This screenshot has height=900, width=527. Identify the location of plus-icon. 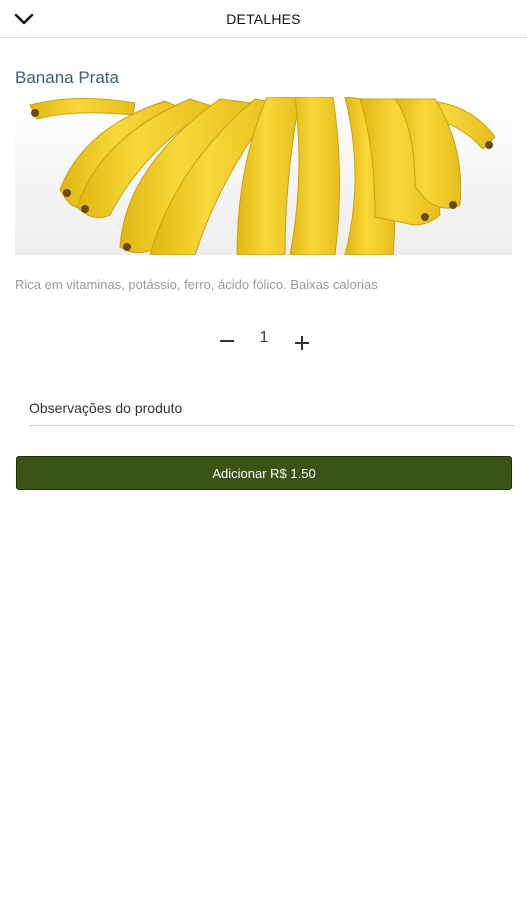
(302, 343).